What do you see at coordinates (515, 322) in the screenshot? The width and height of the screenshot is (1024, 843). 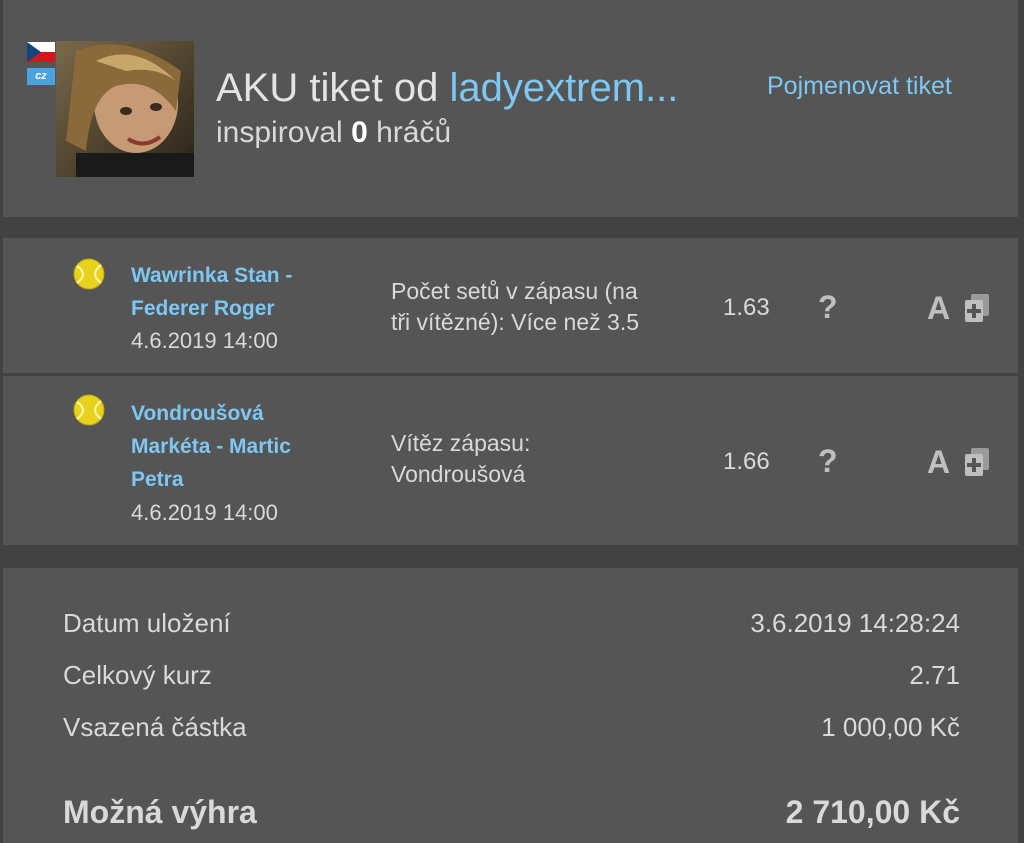 I see `market-line: tři vítězné): Více než 3.5` at bounding box center [515, 322].